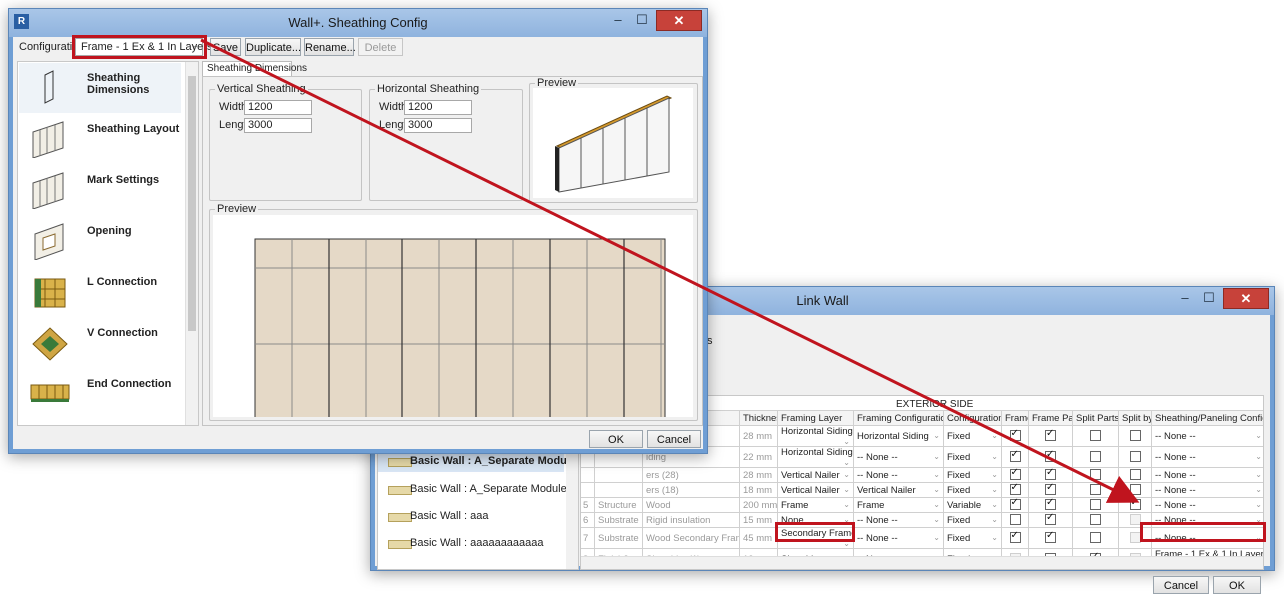 The width and height of the screenshot is (1284, 598). I want to click on sidebar-item-v-connection: V Connection, so click(100, 343).